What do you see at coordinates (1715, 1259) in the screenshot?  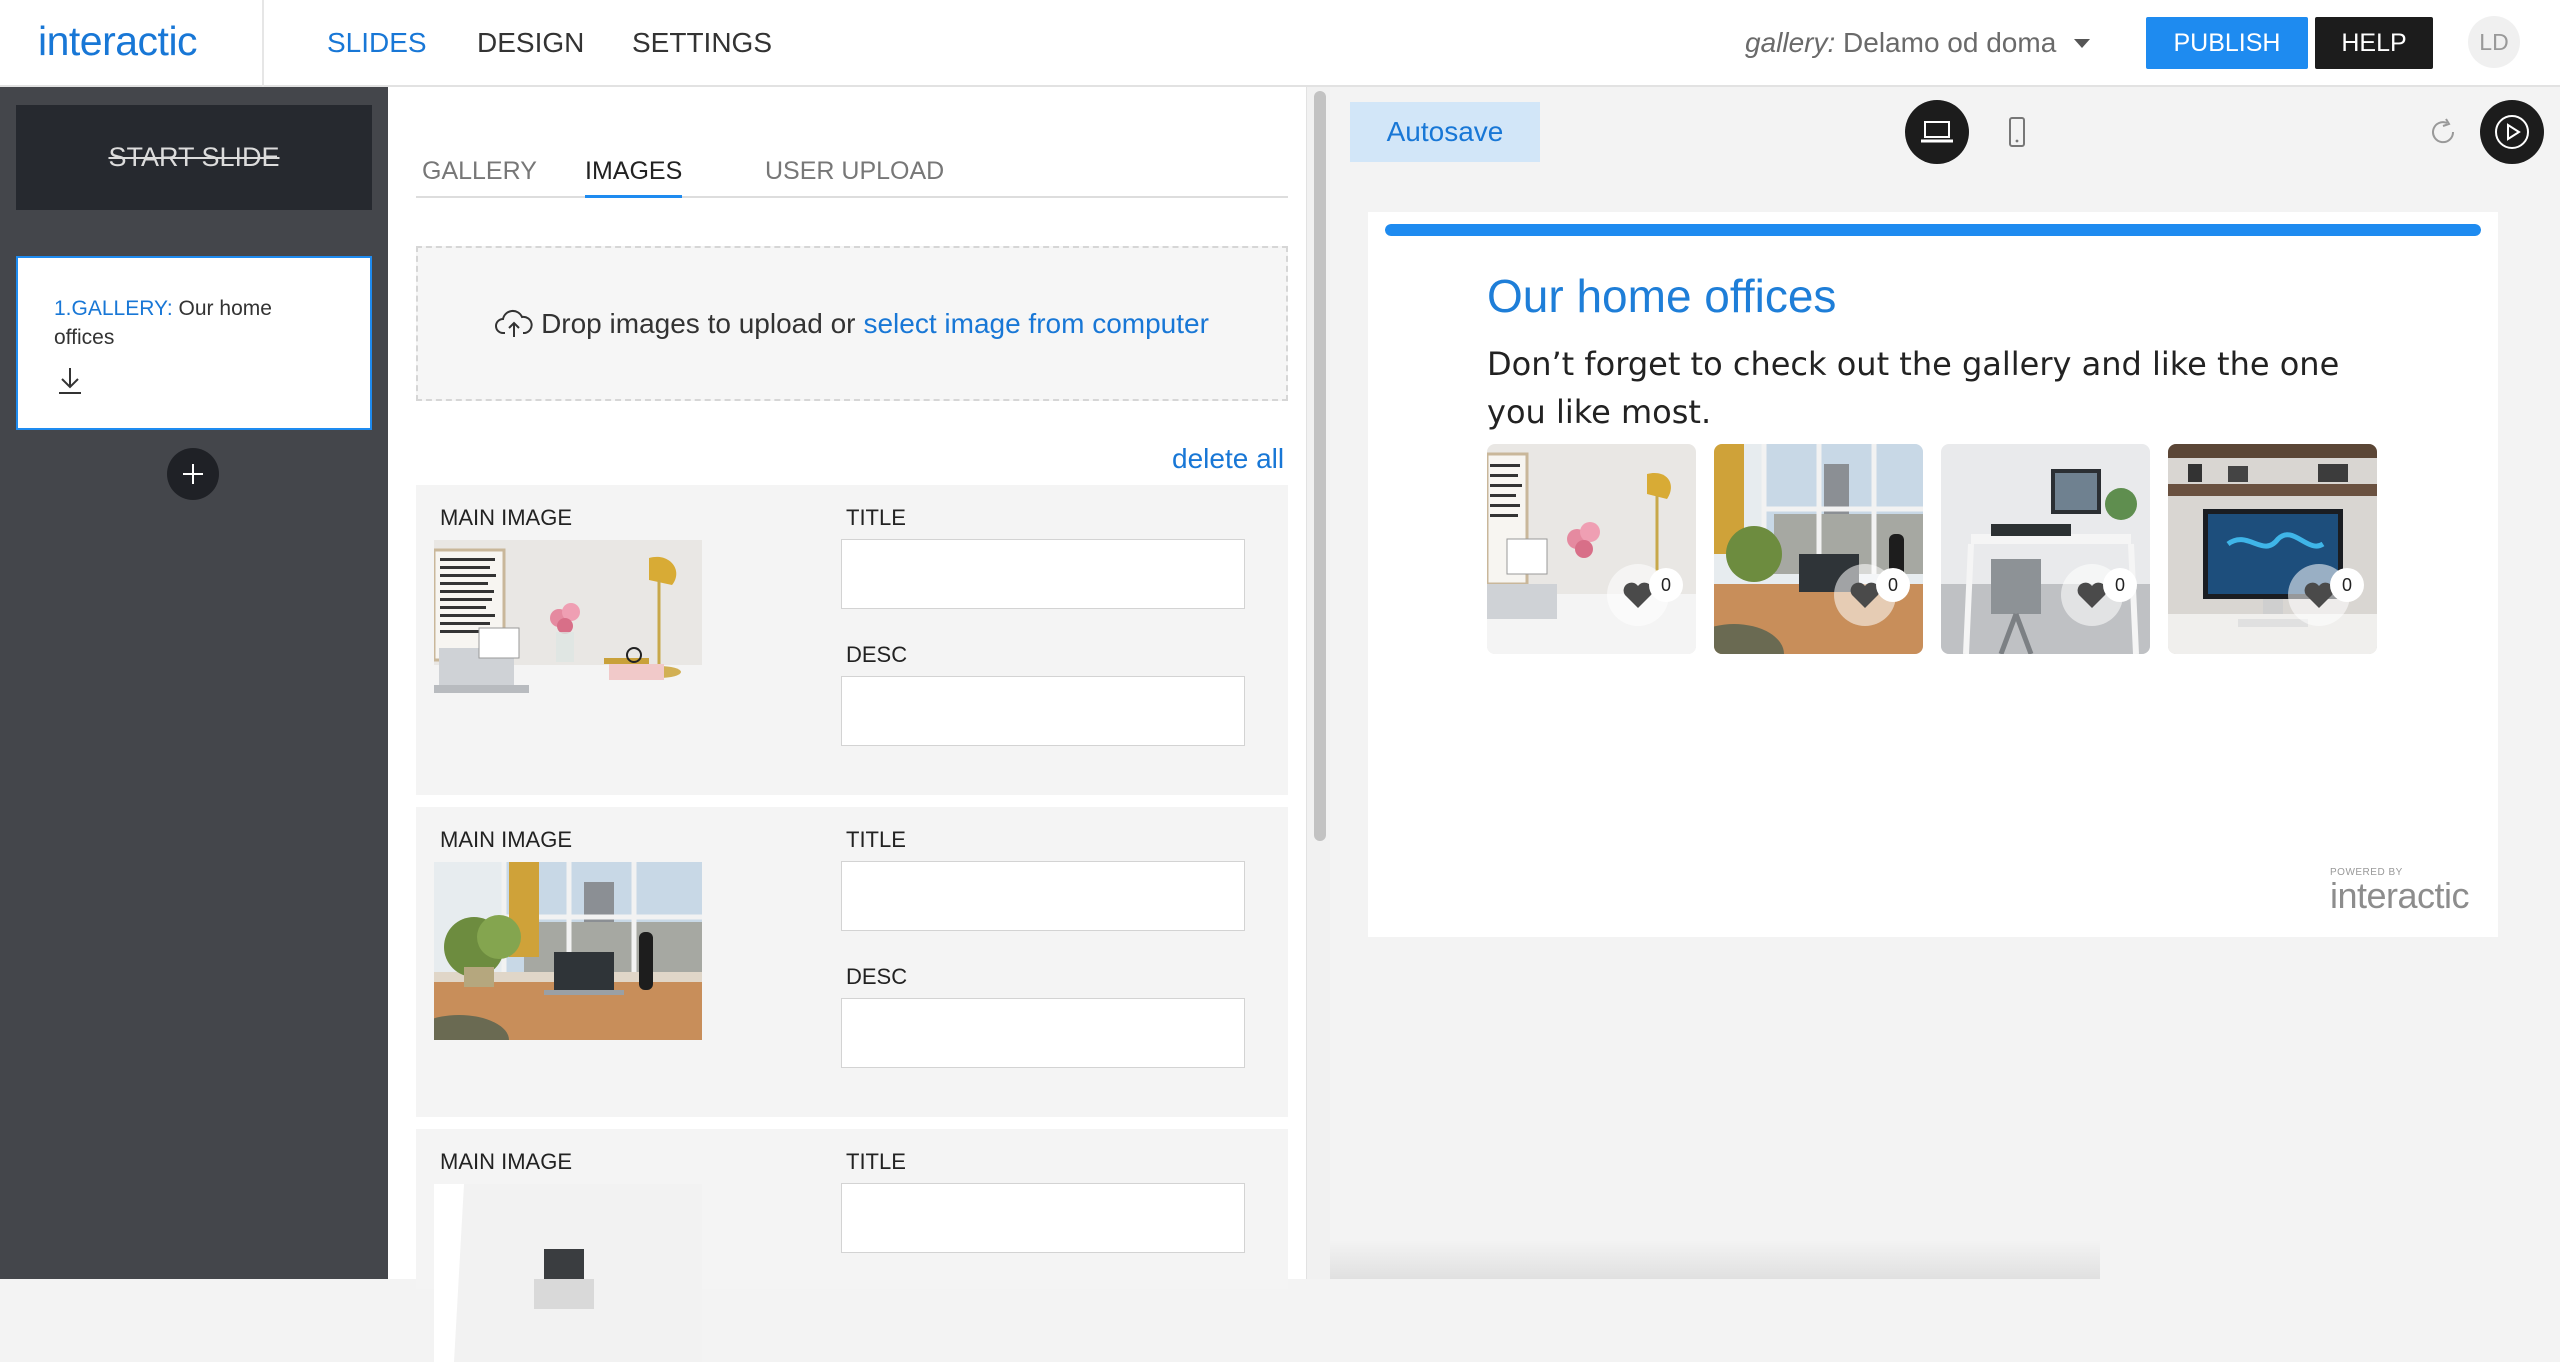 I see `bottom-shadow` at bounding box center [1715, 1259].